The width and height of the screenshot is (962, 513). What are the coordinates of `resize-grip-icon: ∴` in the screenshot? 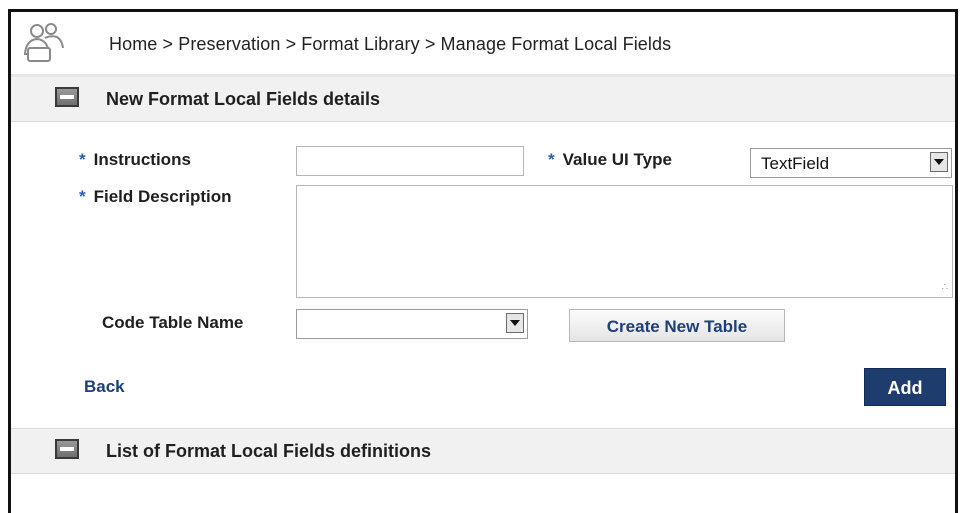 It's located at (945, 287).